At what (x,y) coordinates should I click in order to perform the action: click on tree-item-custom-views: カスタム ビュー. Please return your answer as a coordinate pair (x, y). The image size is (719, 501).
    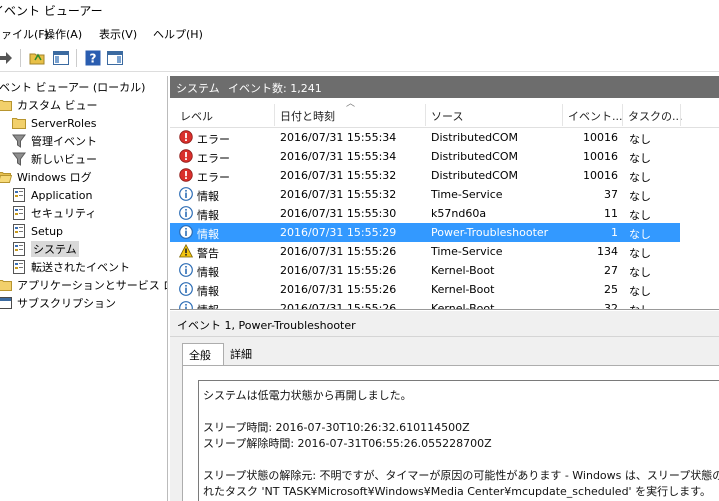
    Looking at the image, I should click on (49, 105).